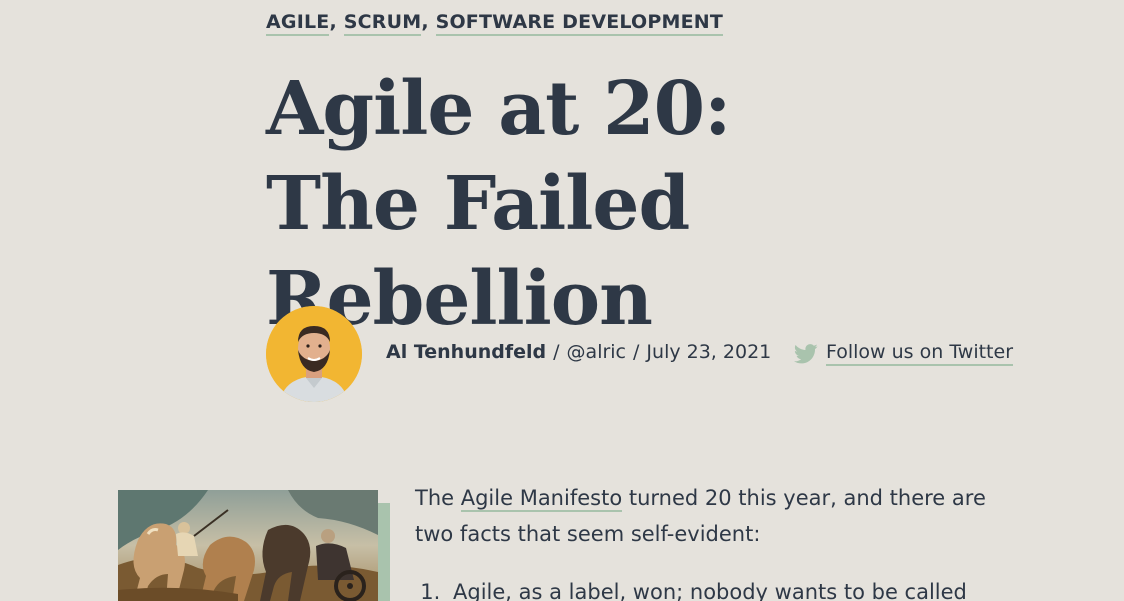 The width and height of the screenshot is (1124, 601). I want to click on publish-date: July 23, 2021, so click(709, 352).